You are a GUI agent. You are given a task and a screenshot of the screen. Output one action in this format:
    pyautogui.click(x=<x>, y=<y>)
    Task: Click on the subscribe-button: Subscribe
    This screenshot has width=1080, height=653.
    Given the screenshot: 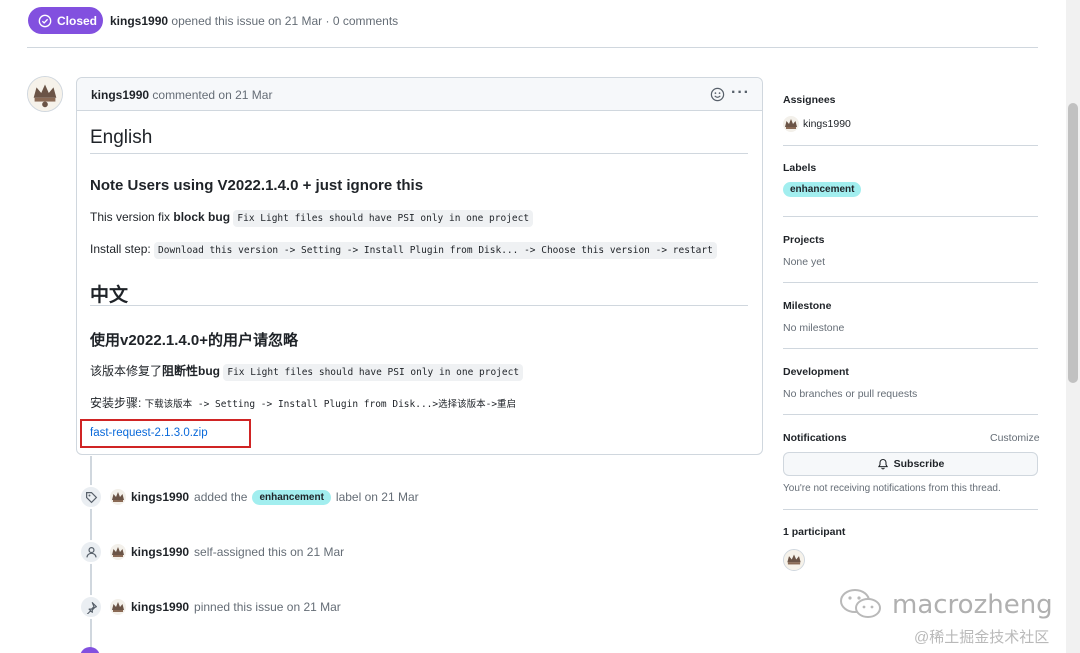 What is the action you would take?
    pyautogui.click(x=910, y=464)
    